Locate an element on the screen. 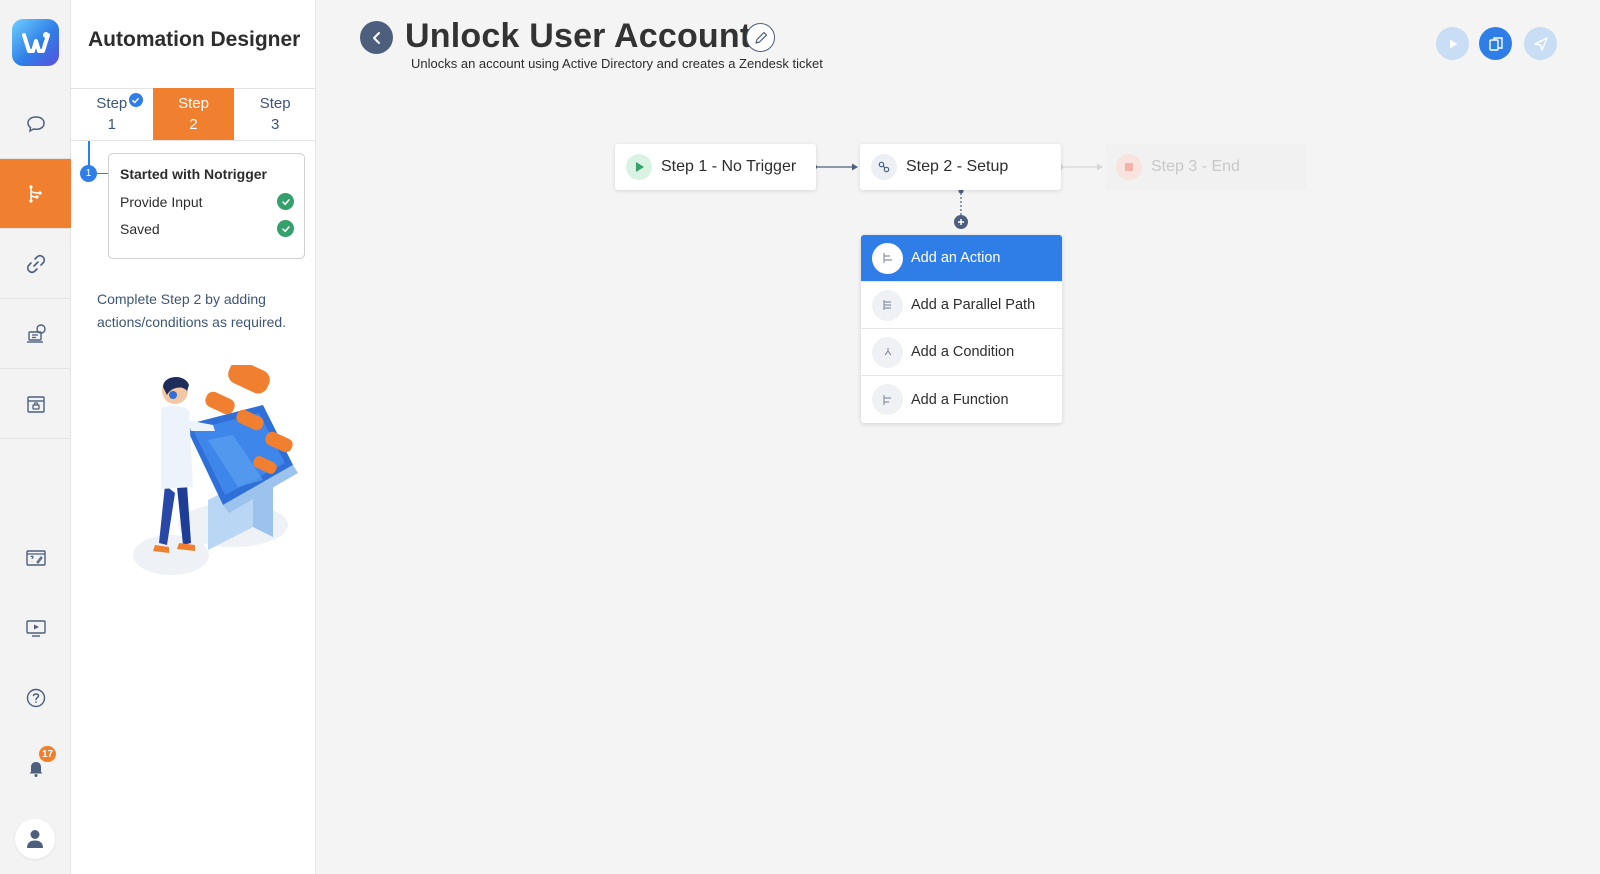 This screenshot has height=874, width=1600. menu-add-condition: Add a Condition is located at coordinates (961, 352).